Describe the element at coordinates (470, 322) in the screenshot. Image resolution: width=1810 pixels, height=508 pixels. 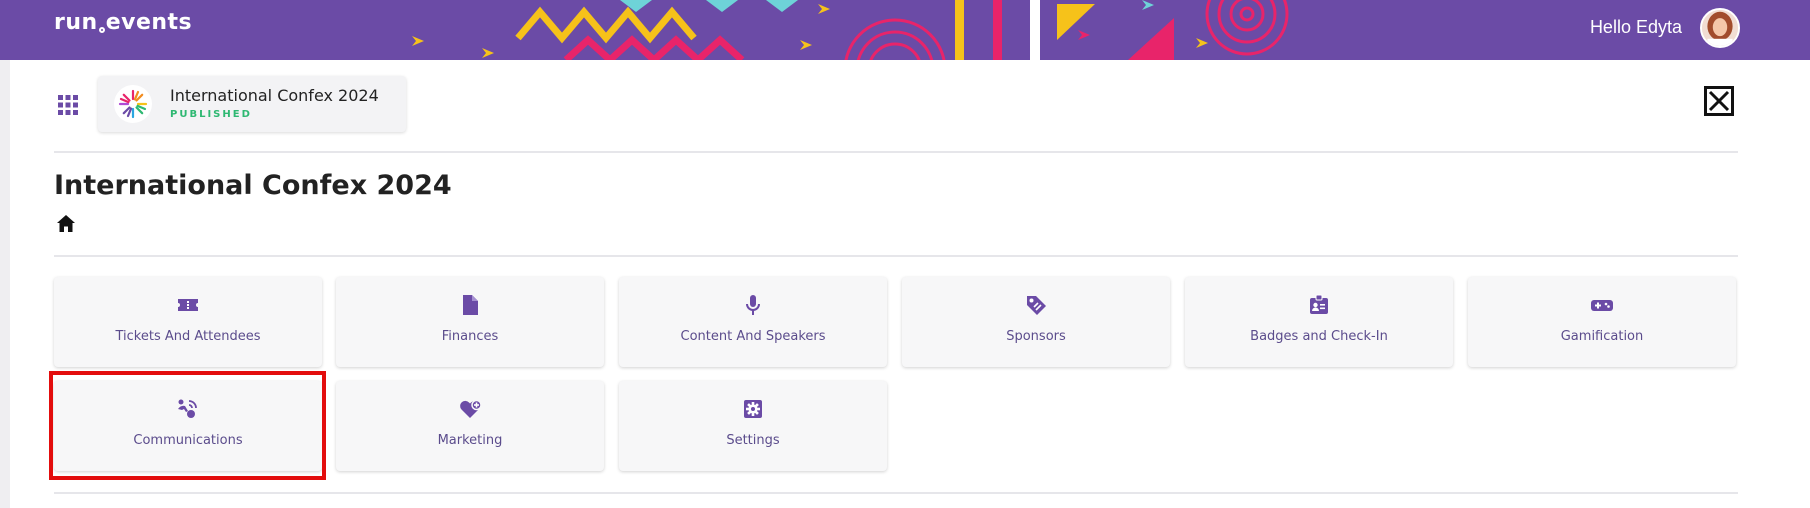
I see `tile-finances: Finances` at that location.